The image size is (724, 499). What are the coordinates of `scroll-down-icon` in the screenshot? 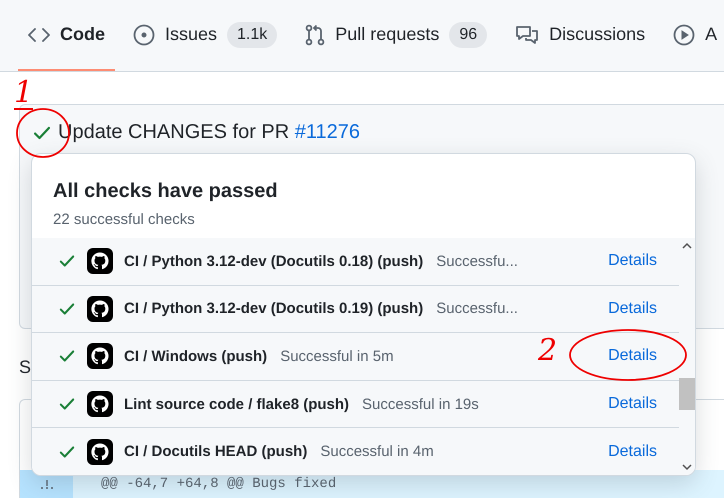 It's located at (687, 467).